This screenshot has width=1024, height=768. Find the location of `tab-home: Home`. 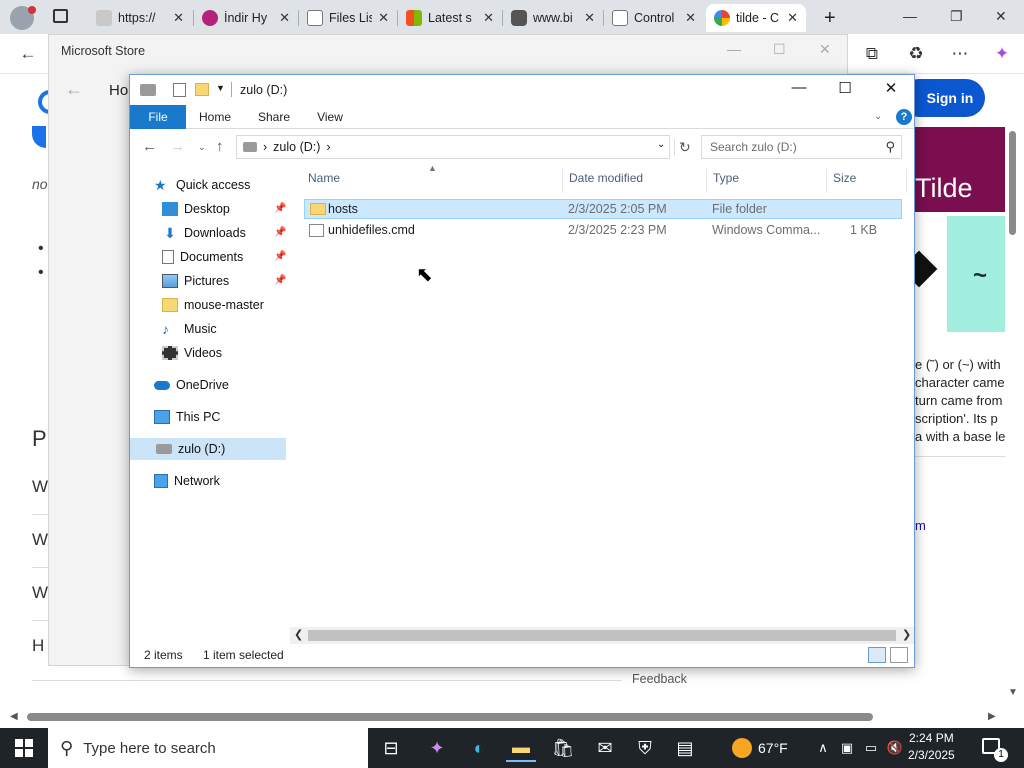

tab-home: Home is located at coordinates (215, 117).